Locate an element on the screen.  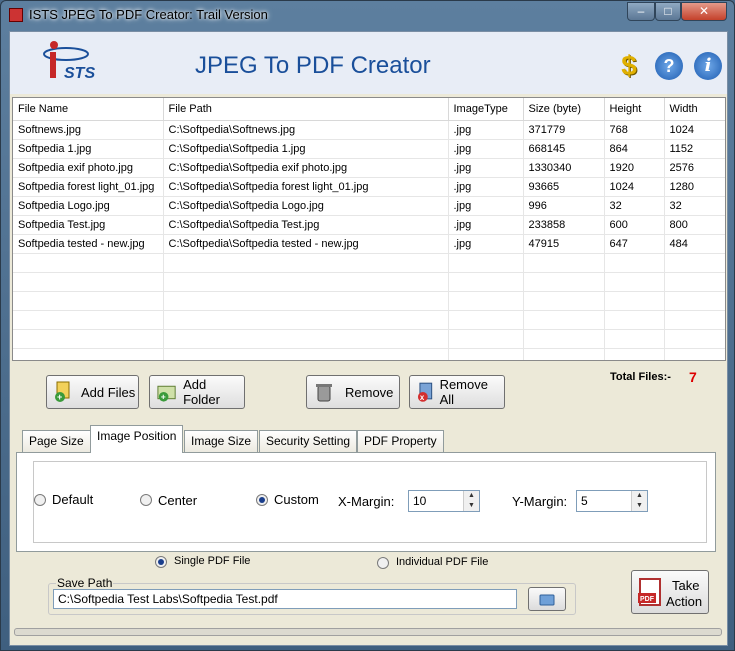
table-cell: 93665 is located at coordinates (564, 187).